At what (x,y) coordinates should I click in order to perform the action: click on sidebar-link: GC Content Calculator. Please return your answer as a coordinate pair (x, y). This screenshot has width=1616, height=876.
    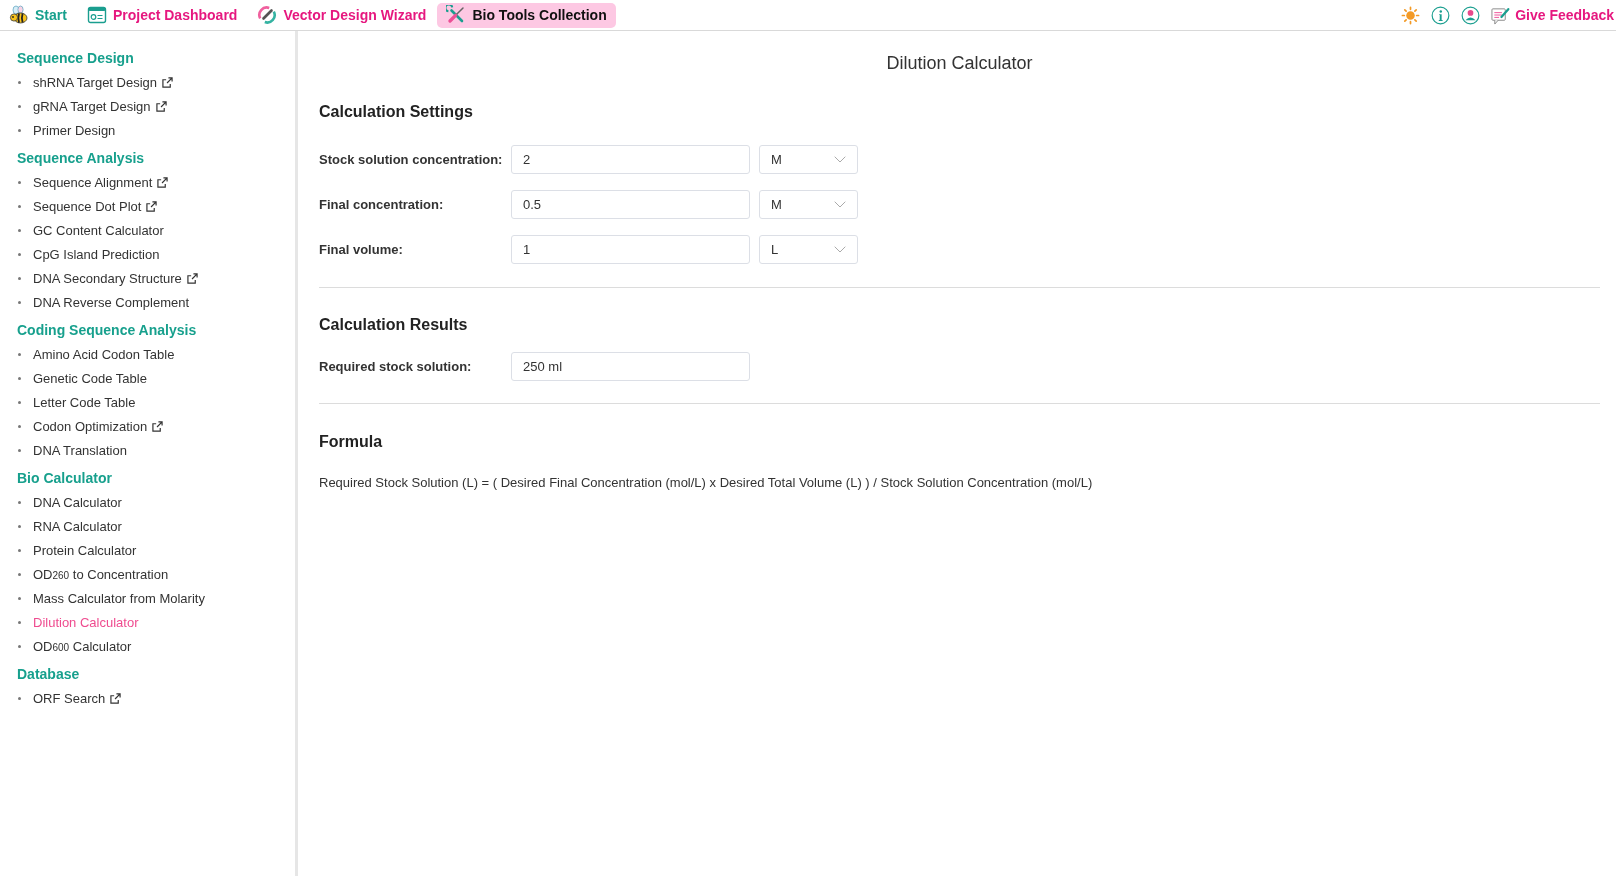
    Looking at the image, I should click on (98, 230).